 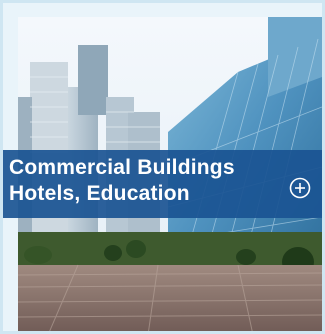 I want to click on category-title: Commercial Buildings Hotels, Education, so click(x=154, y=181).